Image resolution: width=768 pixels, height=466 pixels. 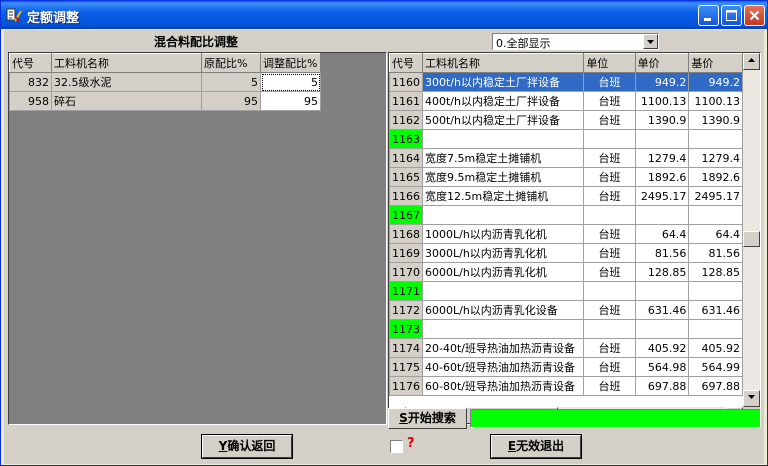 What do you see at coordinates (406, 139) in the screenshot?
I see `cell-code: 1163` at bounding box center [406, 139].